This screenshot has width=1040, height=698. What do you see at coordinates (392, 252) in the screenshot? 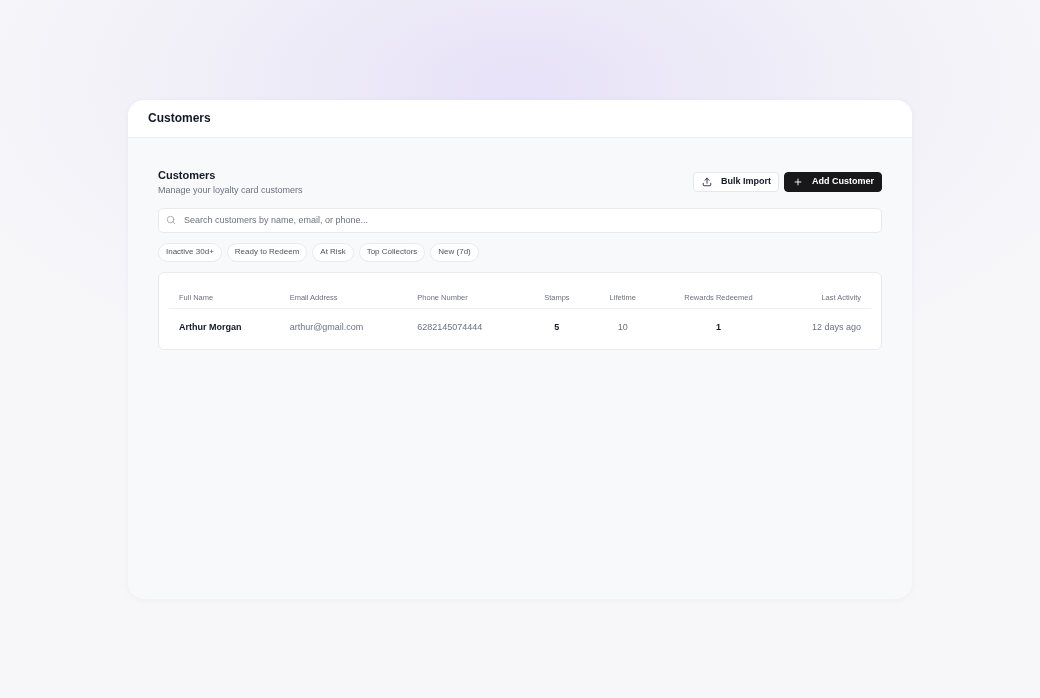
I see `filter-chip: Top Collectors` at bounding box center [392, 252].